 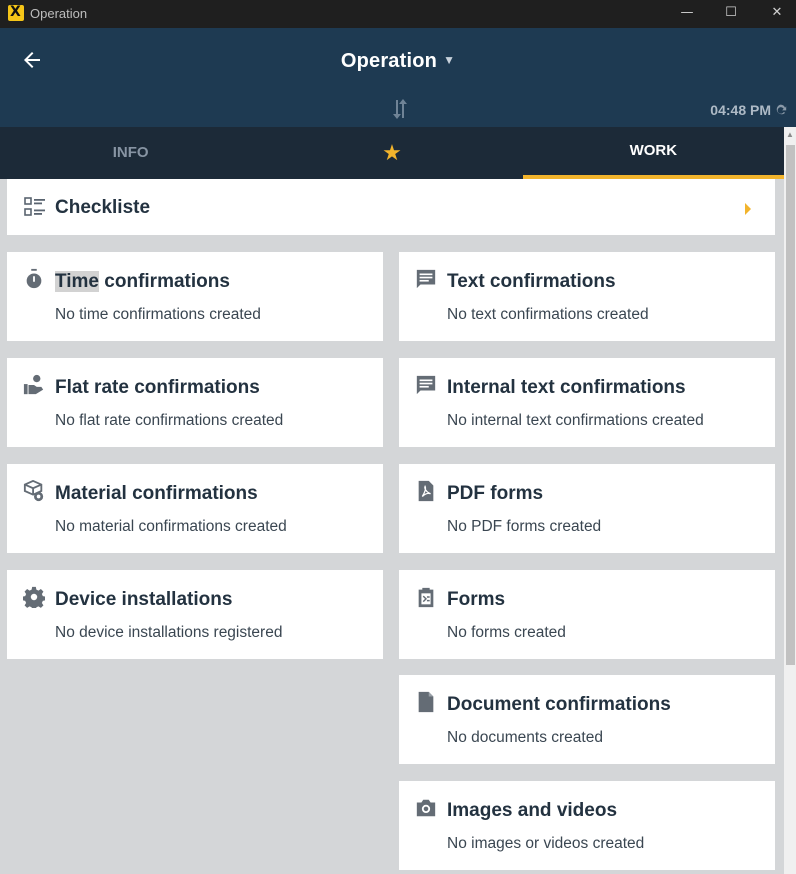 What do you see at coordinates (16, 12) in the screenshot?
I see `app-logo-icon` at bounding box center [16, 12].